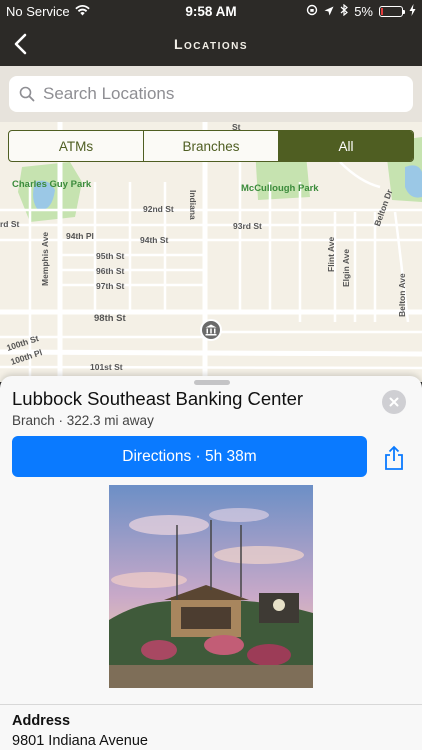 The width and height of the screenshot is (422, 750). I want to click on address-value: 9801 Indiana Avenue, so click(80, 741).